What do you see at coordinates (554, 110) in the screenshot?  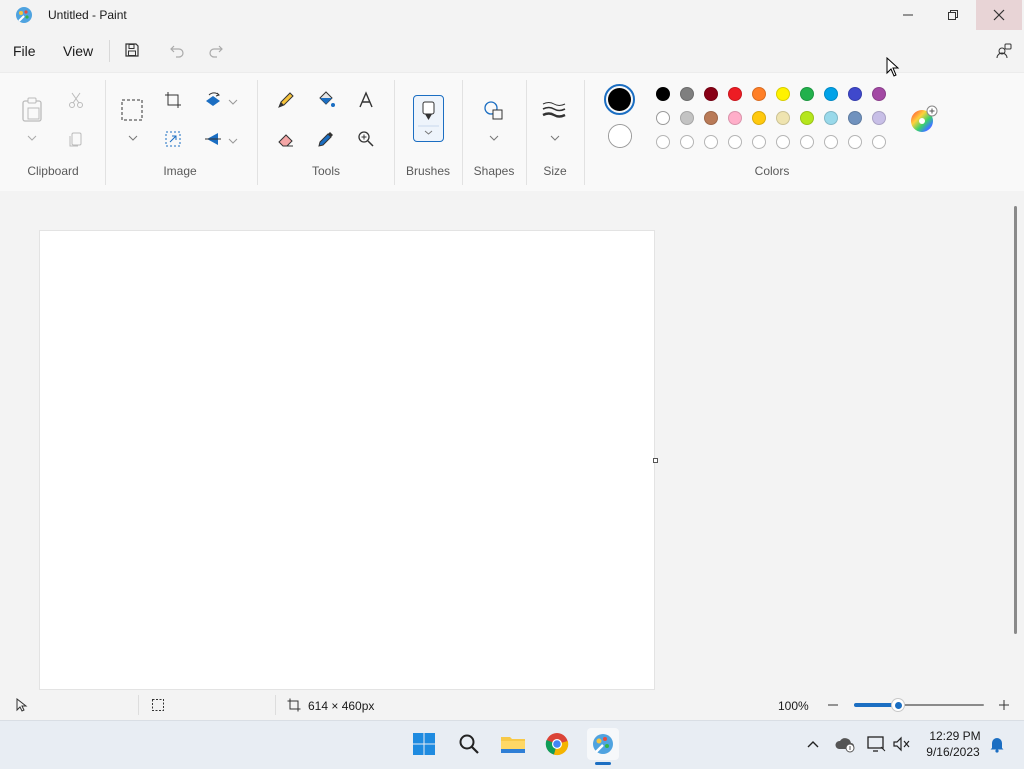 I see `size-icon` at bounding box center [554, 110].